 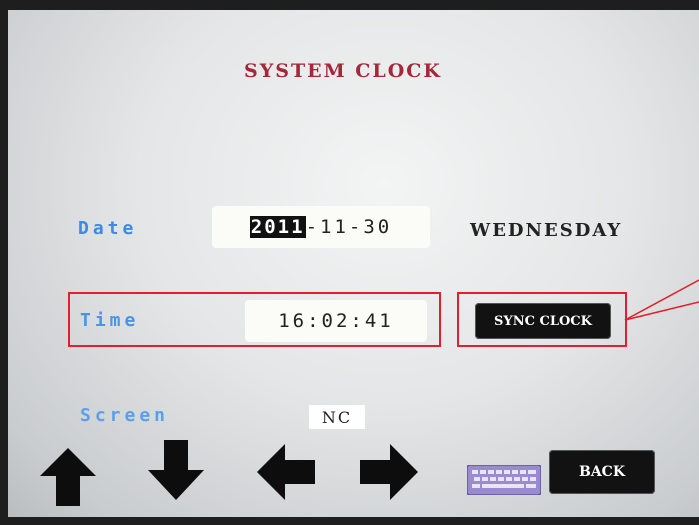 I want to click on time-field: 16:02:41, so click(x=336, y=321).